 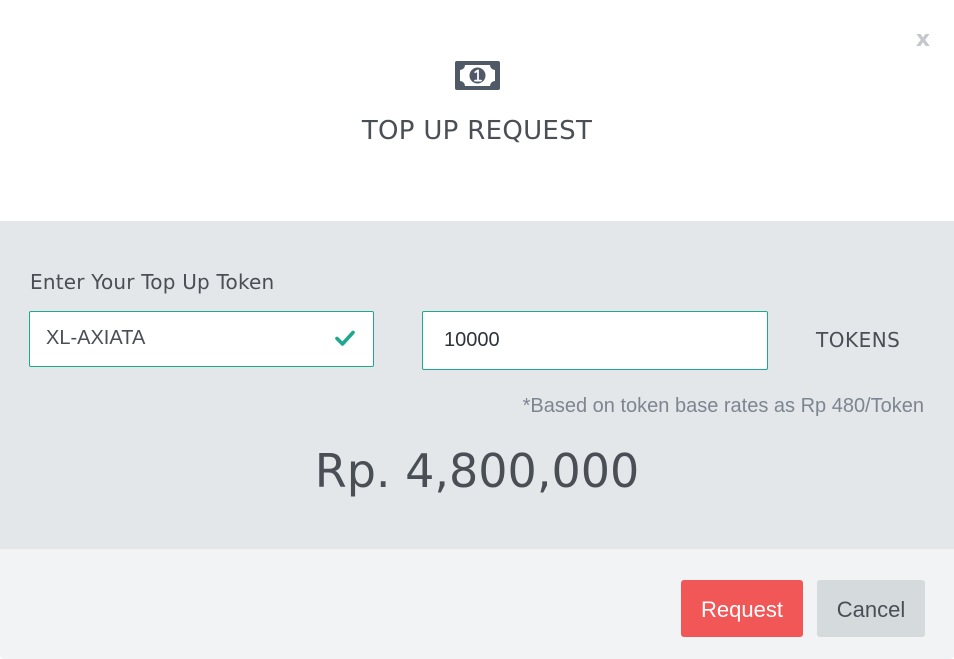 What do you see at coordinates (96, 338) in the screenshot?
I see `provider-value: XL-AXIATA` at bounding box center [96, 338].